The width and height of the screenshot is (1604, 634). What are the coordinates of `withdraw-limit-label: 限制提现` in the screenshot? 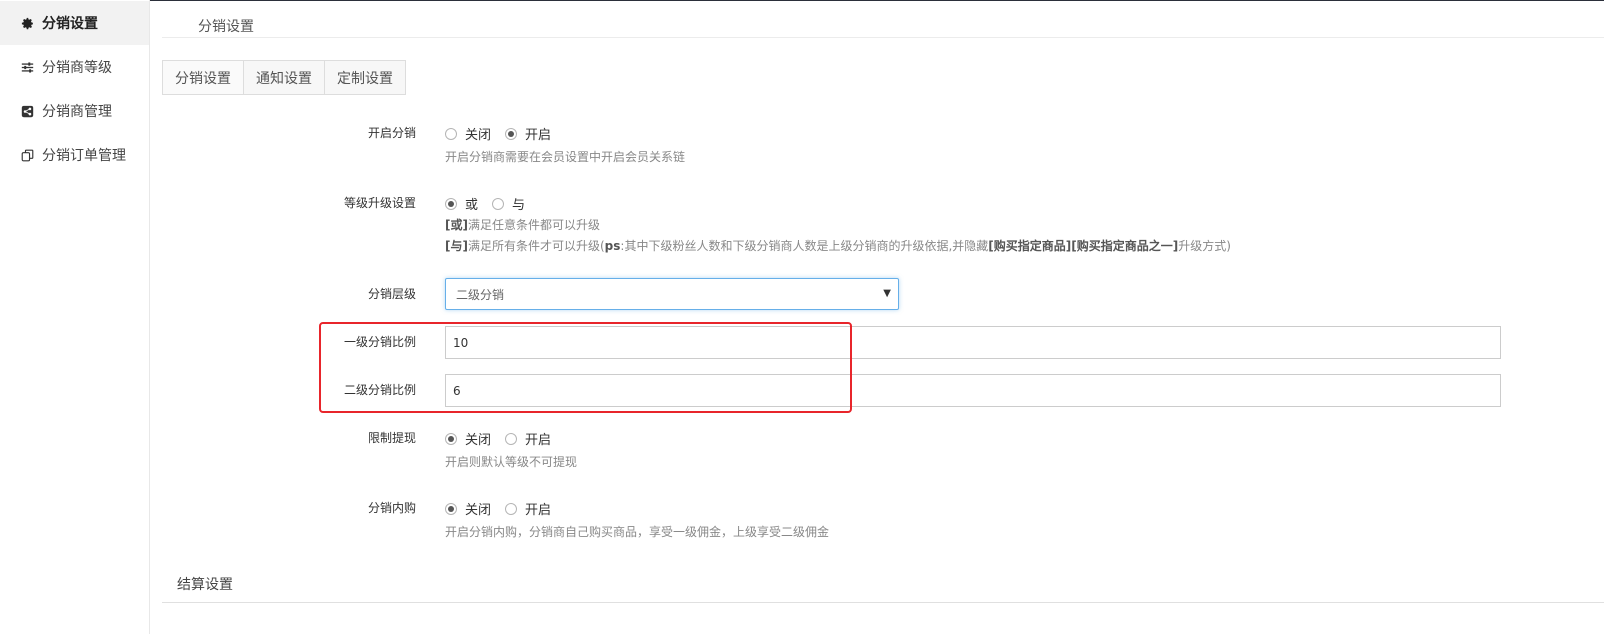 It's located at (391, 438).